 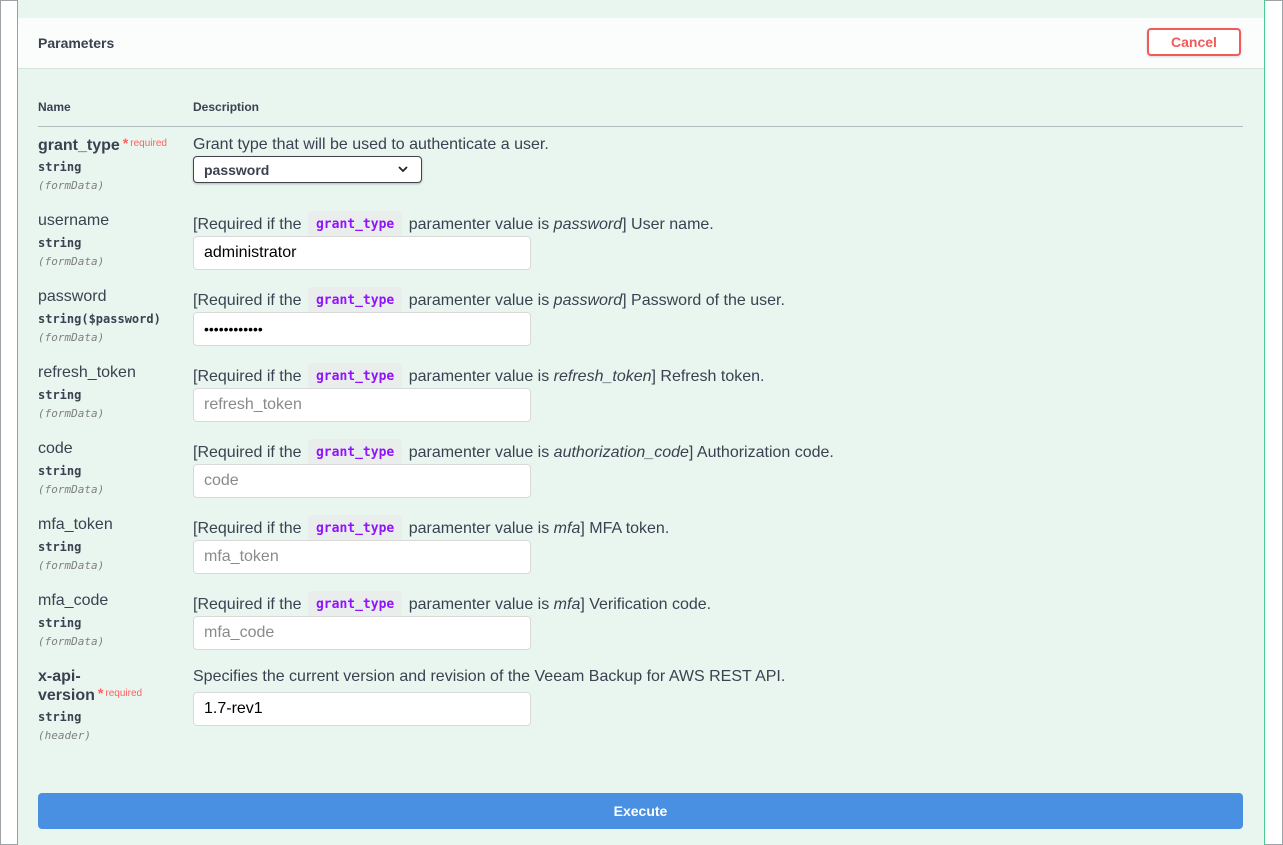 I want to click on x-api-version-input, so click(x=362, y=709).